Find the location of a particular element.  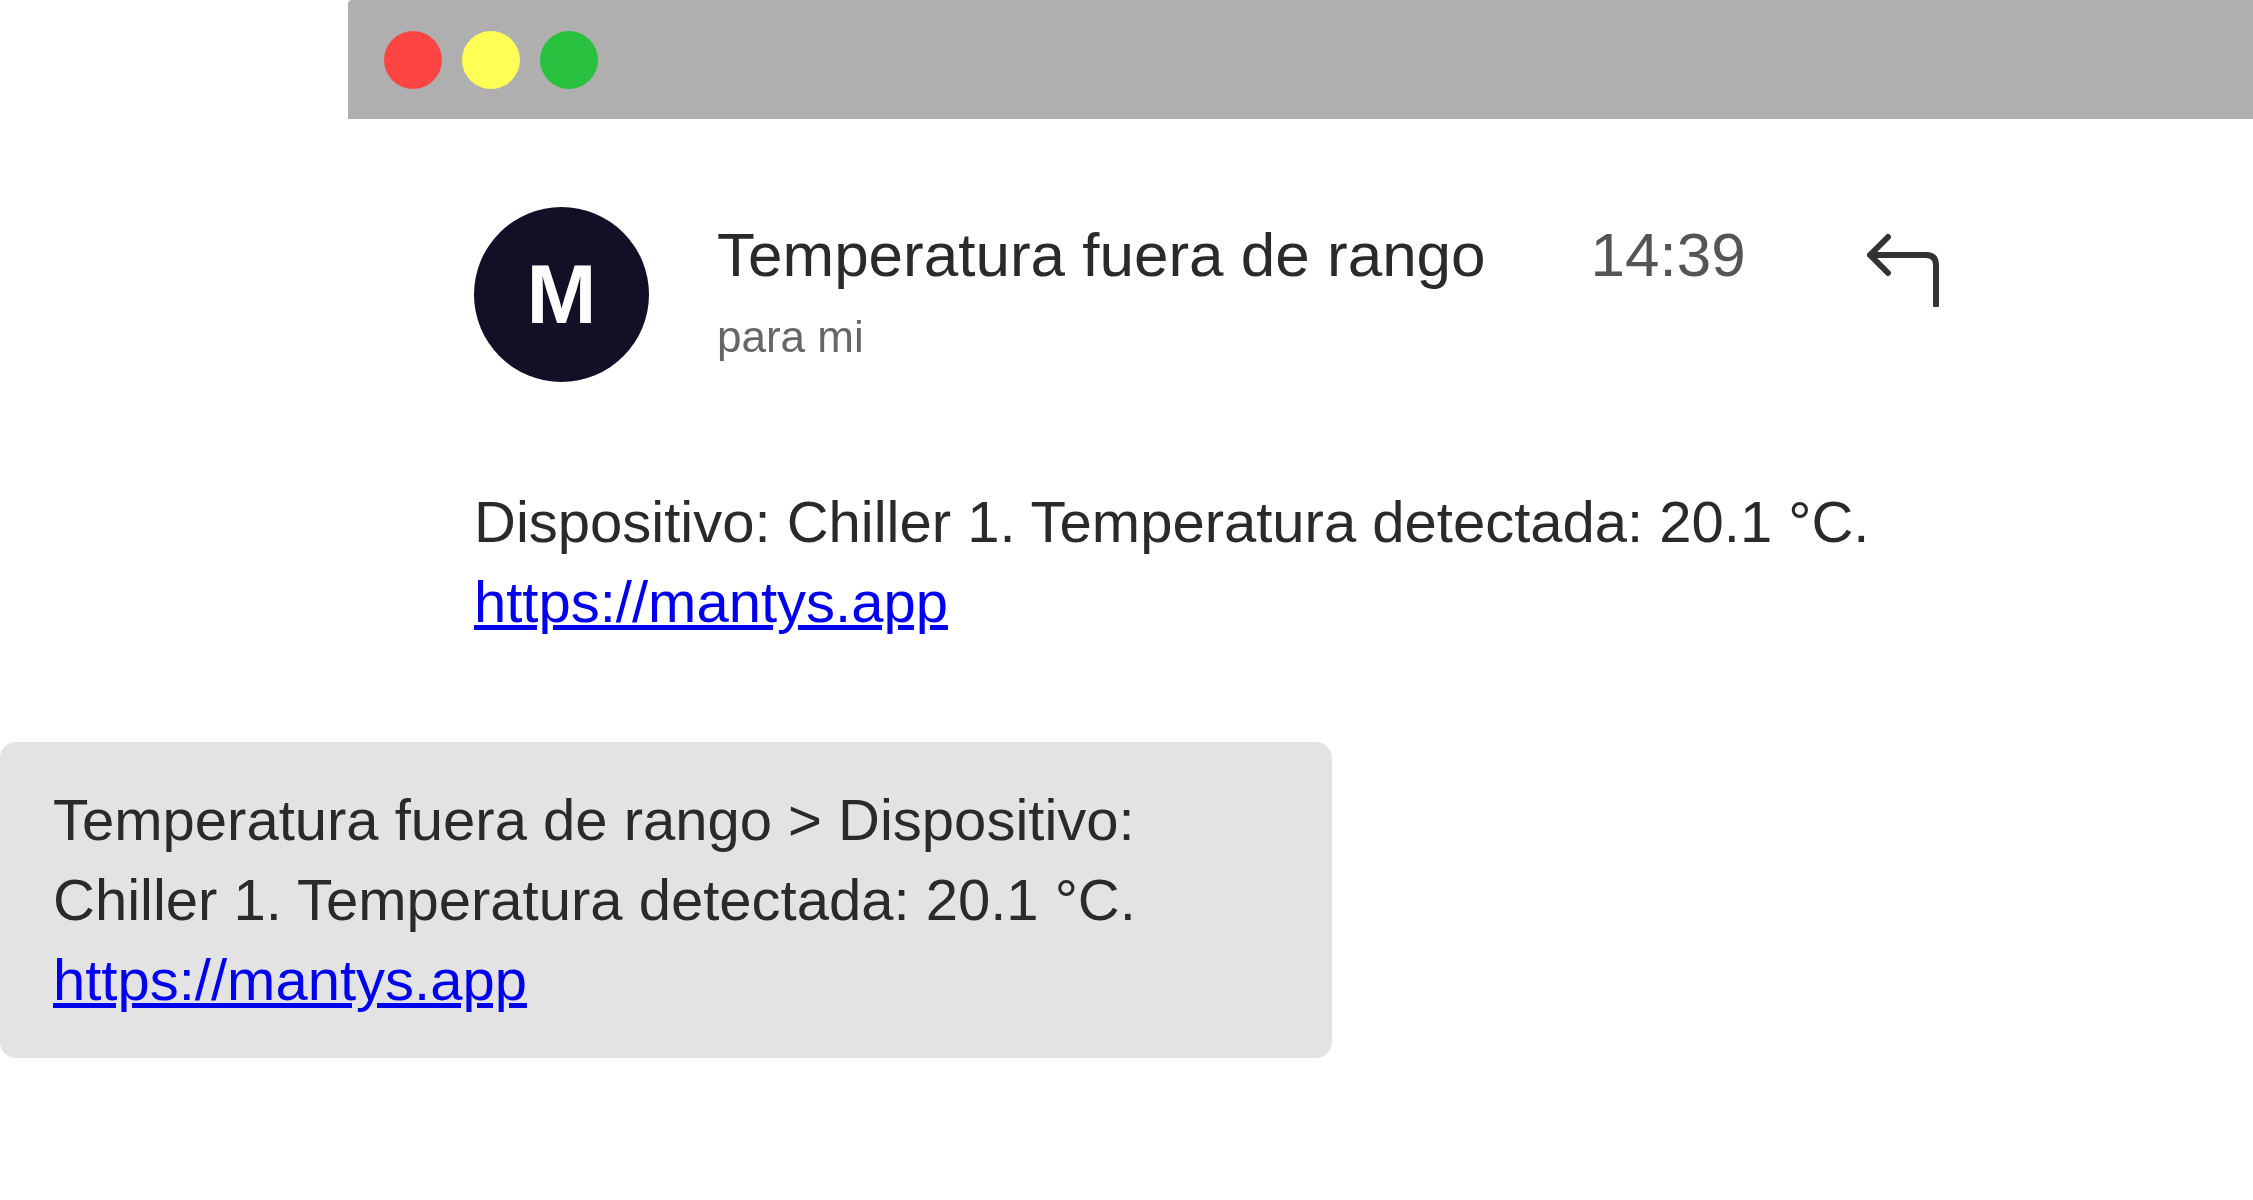

email-body: Dispositivo: Chiller 1. Temperatura detectada: 20.1 °C. https://mantys.app is located at coordinates (1172, 562).